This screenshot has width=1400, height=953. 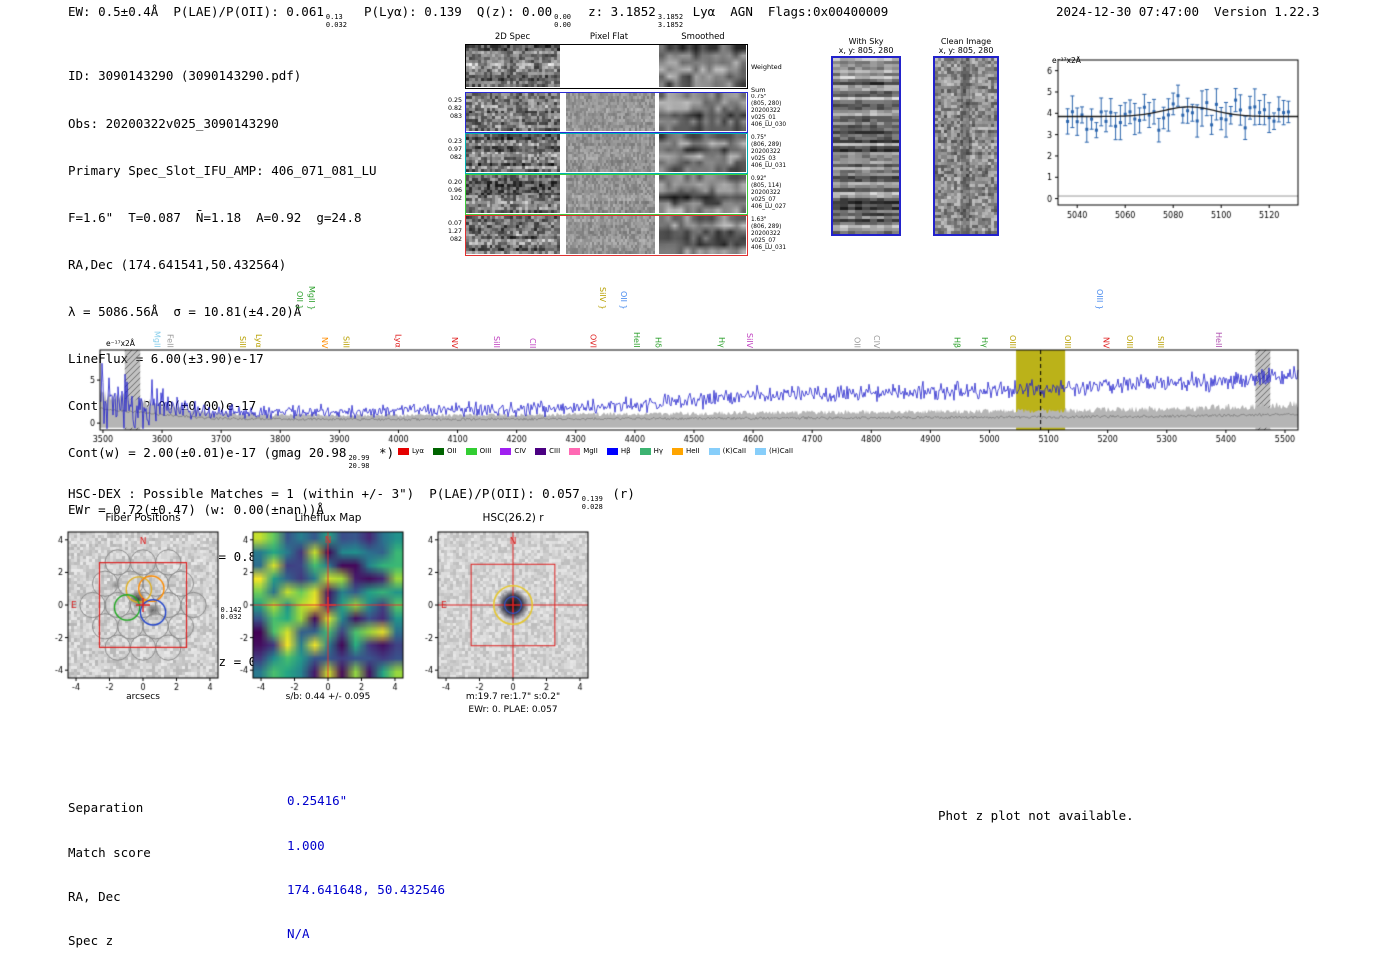 I want to click on spec2d-weight-value: 102, so click(x=455, y=198).